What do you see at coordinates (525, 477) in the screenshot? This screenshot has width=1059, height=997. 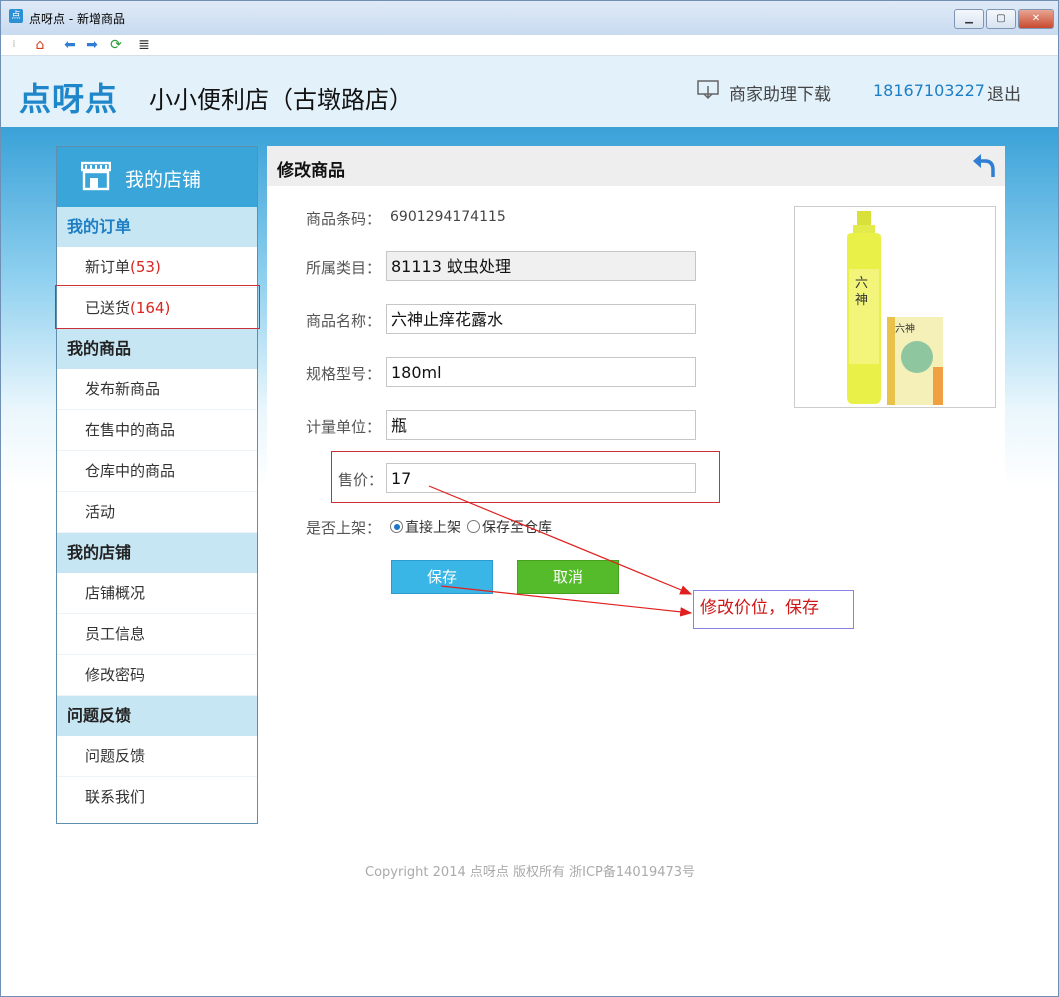 I see `highlight-box-price` at bounding box center [525, 477].